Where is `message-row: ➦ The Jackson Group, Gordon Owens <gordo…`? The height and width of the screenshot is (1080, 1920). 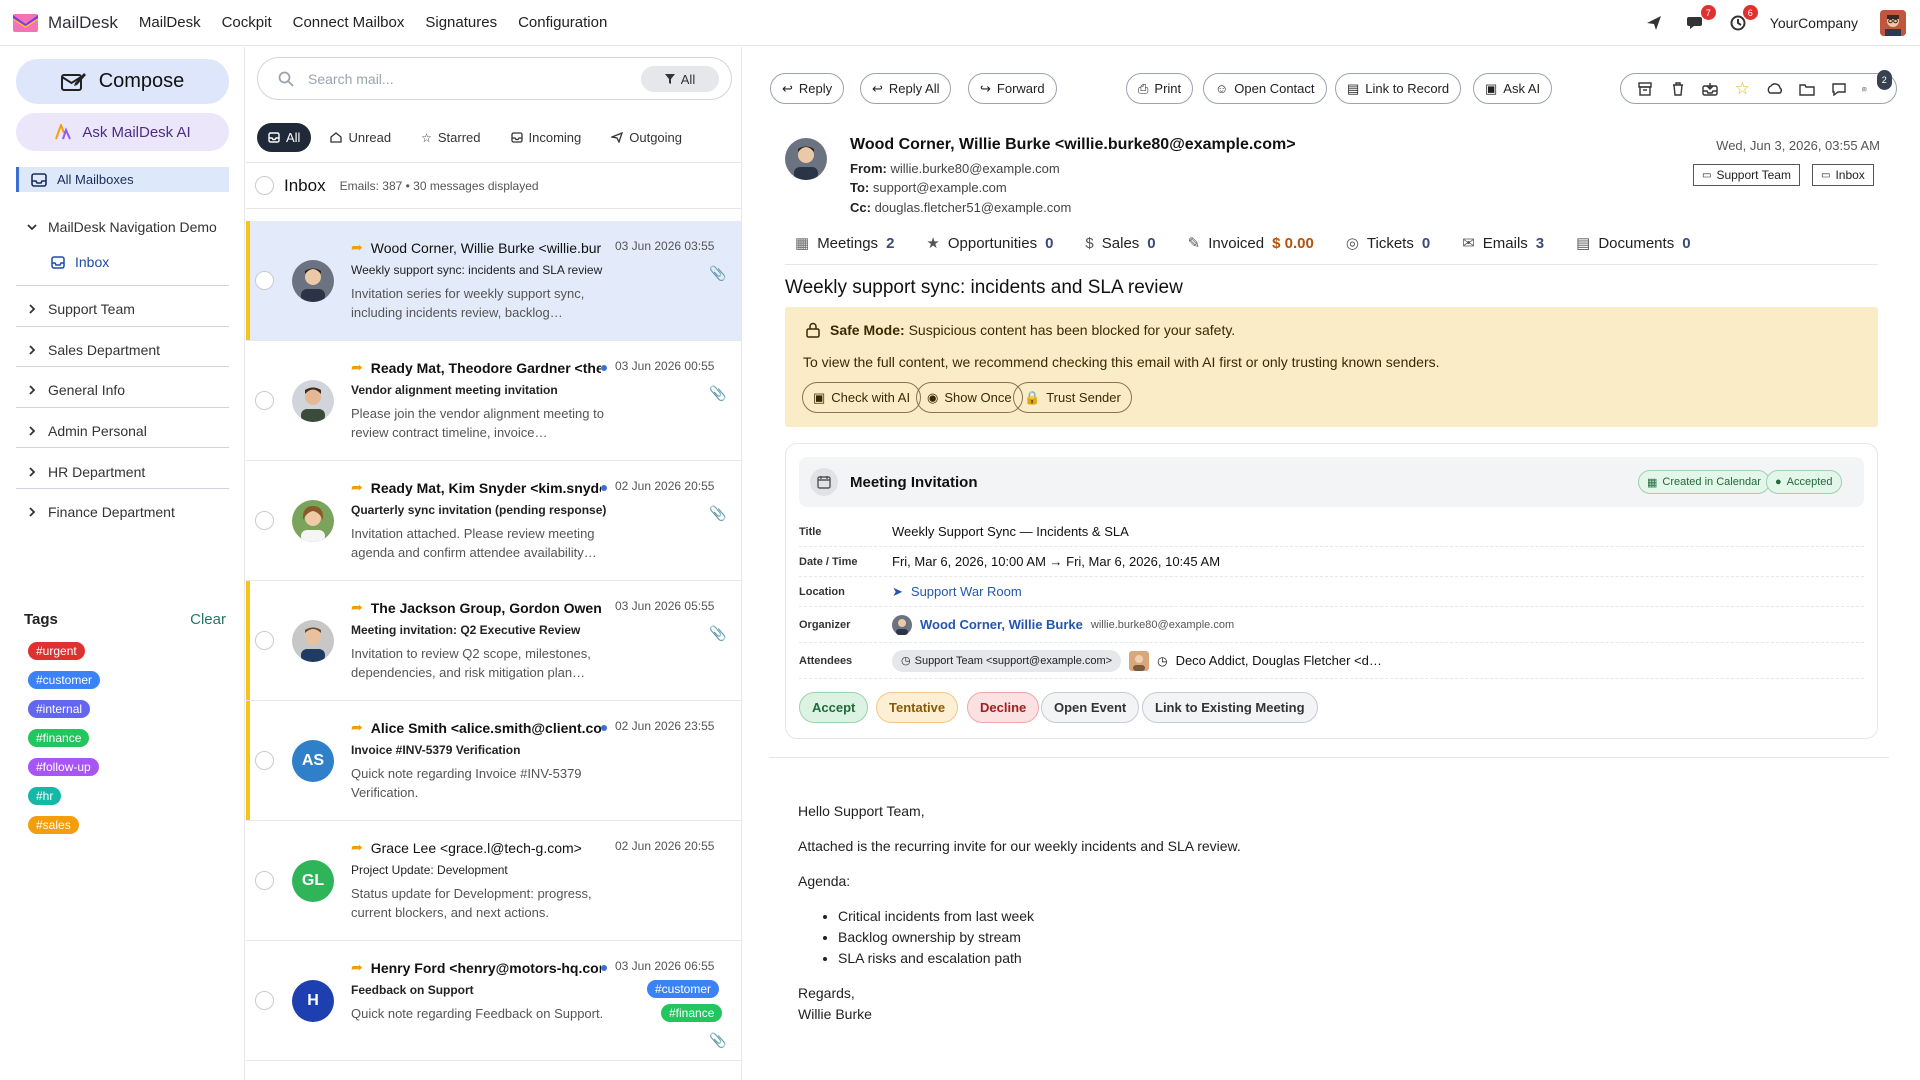 message-row: ➦ The Jackson Group, Gordon Owens <gordo… is located at coordinates (493, 641).